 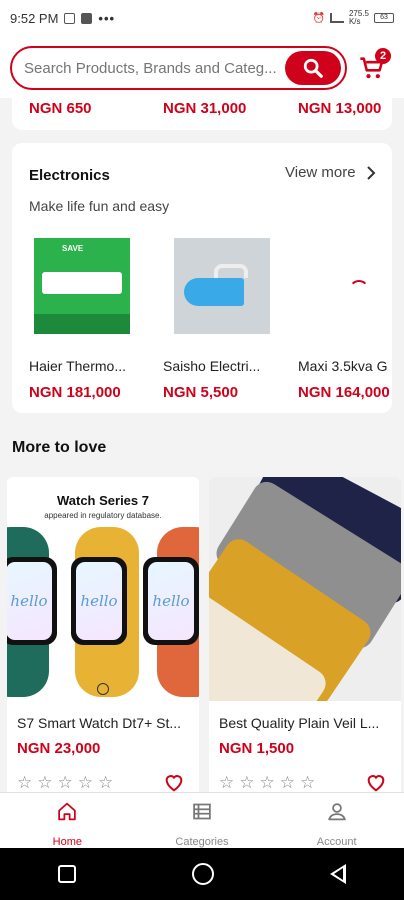 What do you see at coordinates (60, 108) in the screenshot?
I see `product-price: NGN 650` at bounding box center [60, 108].